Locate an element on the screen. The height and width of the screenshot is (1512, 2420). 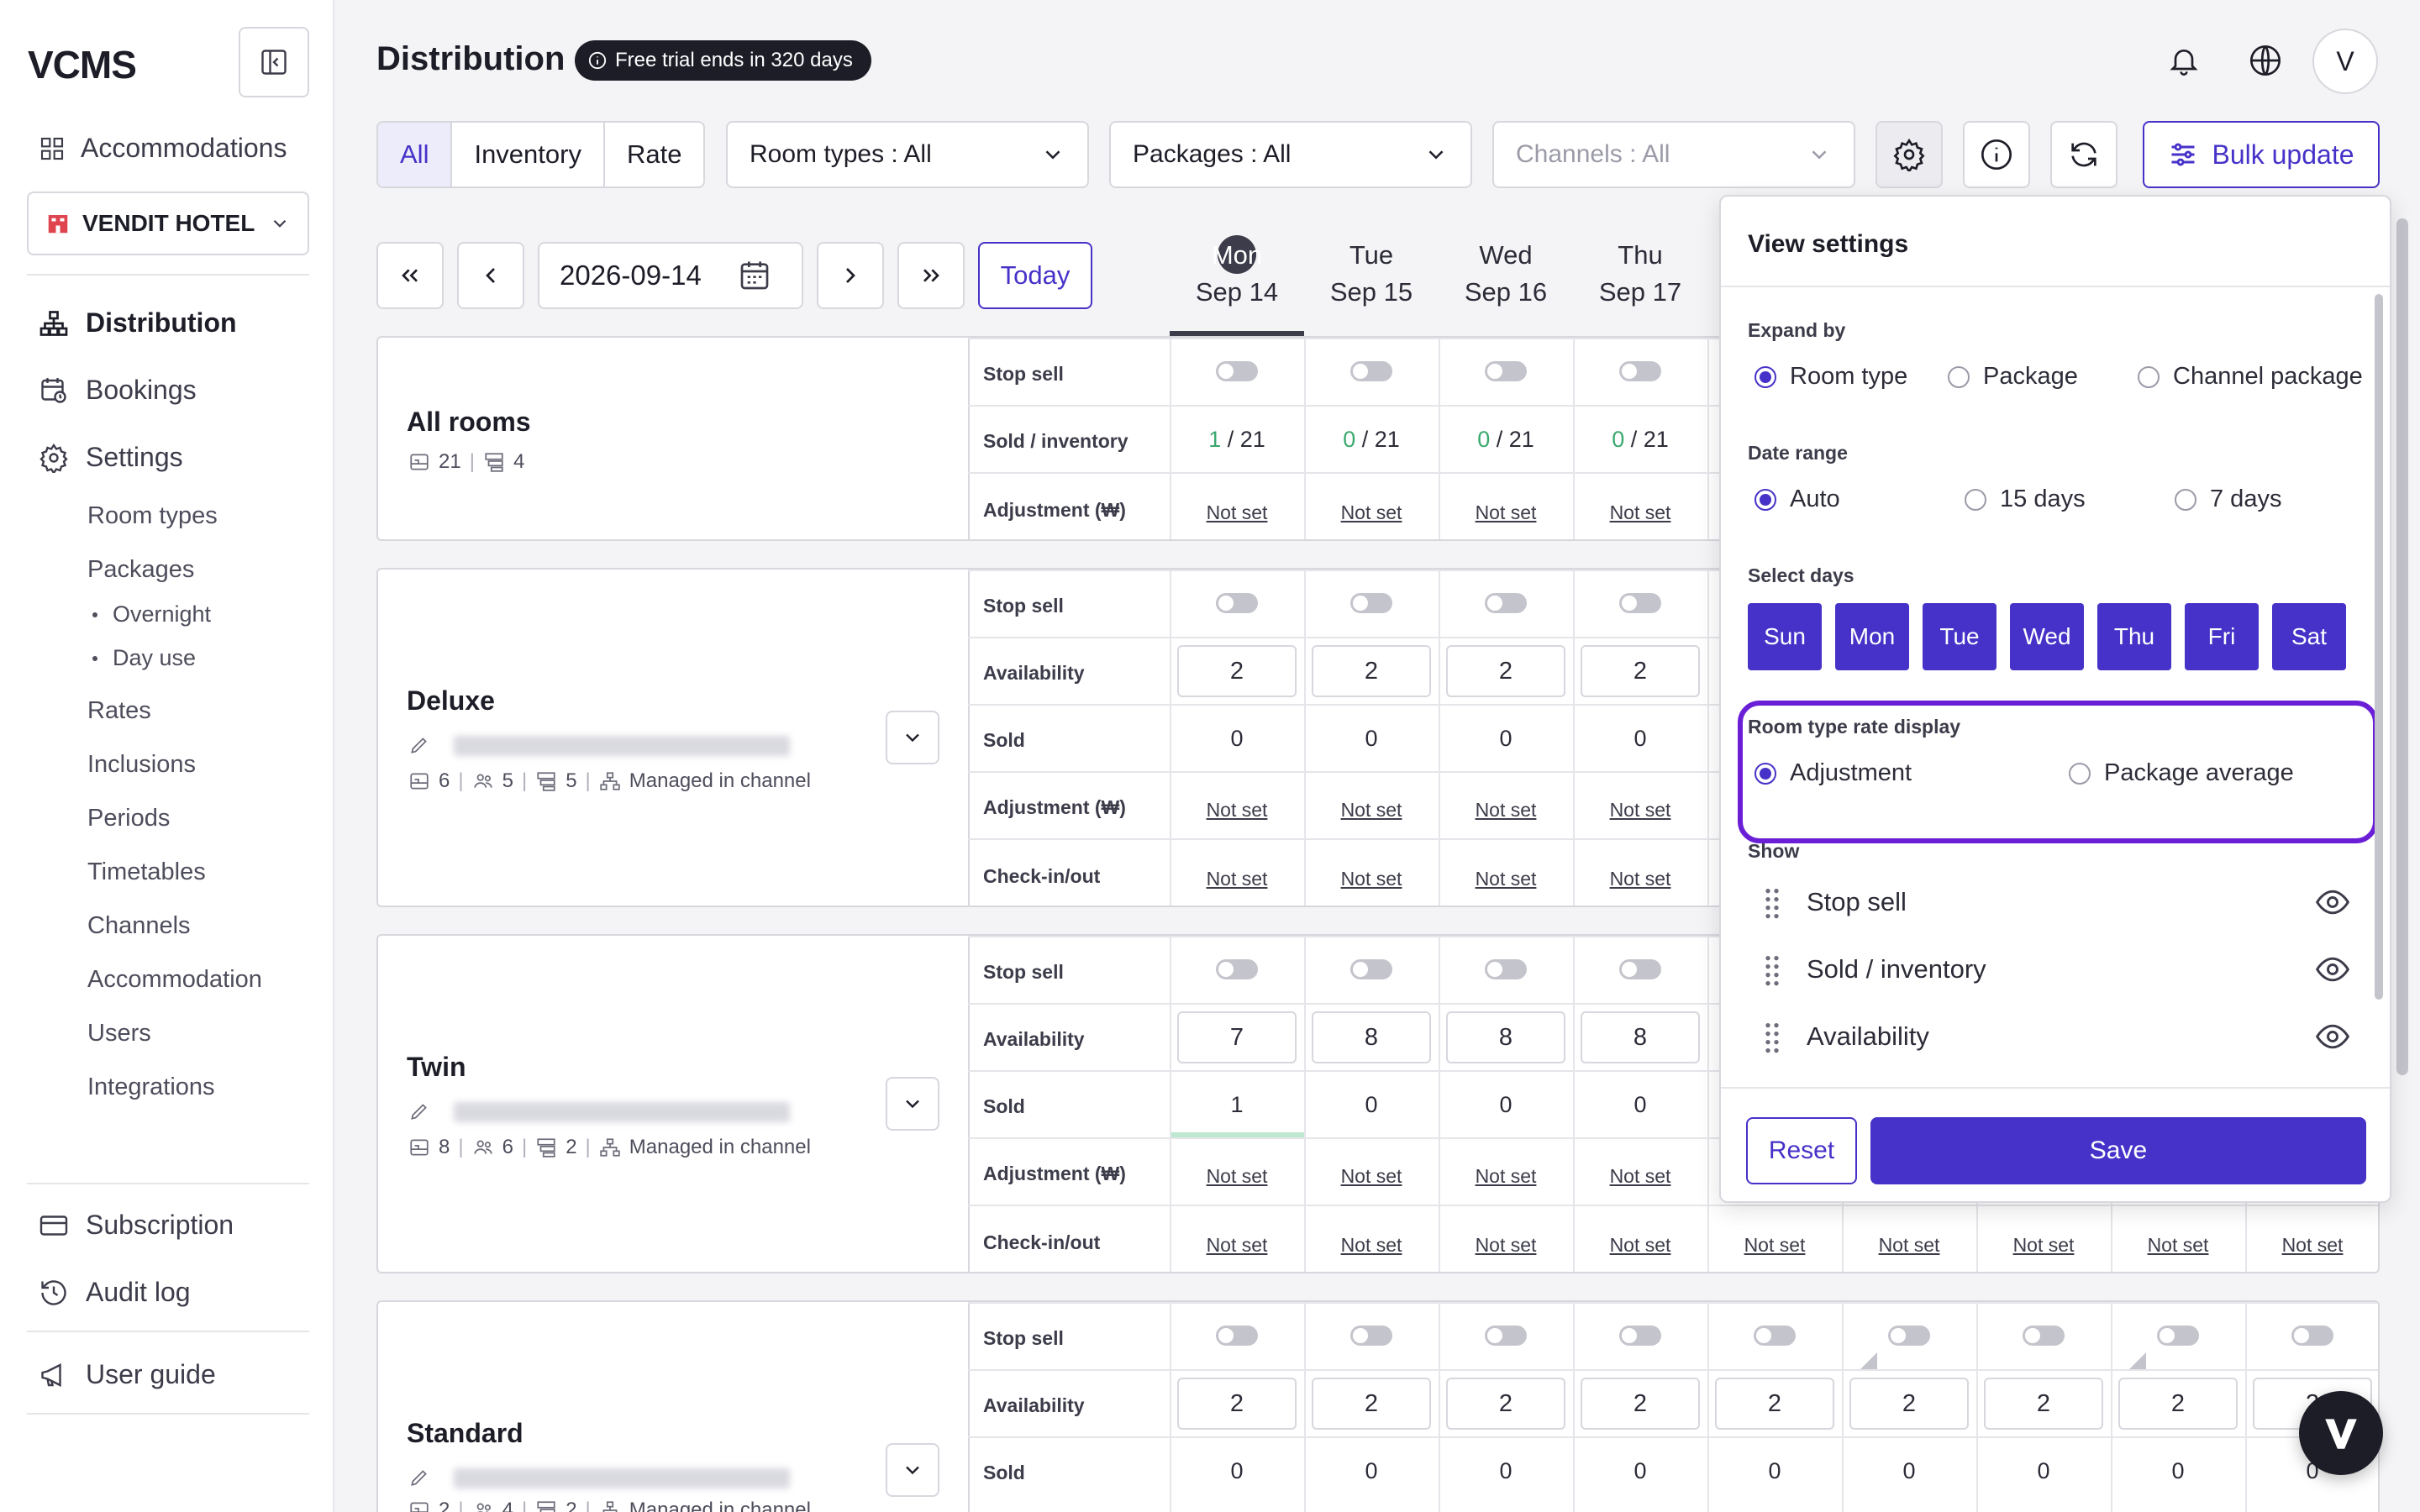
day-chip-wed: Wed is located at coordinates (2047, 636).